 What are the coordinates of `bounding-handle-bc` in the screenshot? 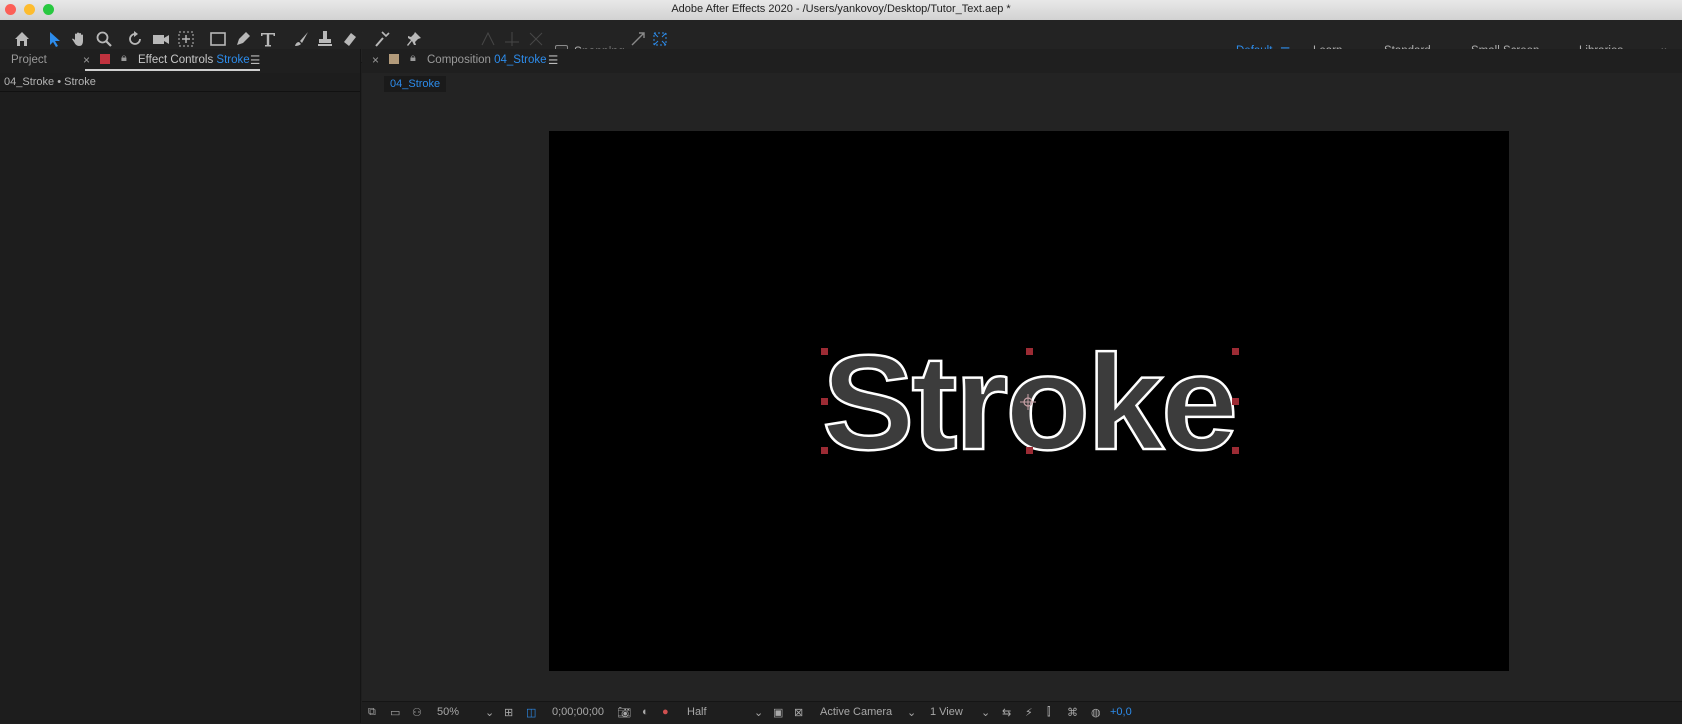 It's located at (1029, 450).